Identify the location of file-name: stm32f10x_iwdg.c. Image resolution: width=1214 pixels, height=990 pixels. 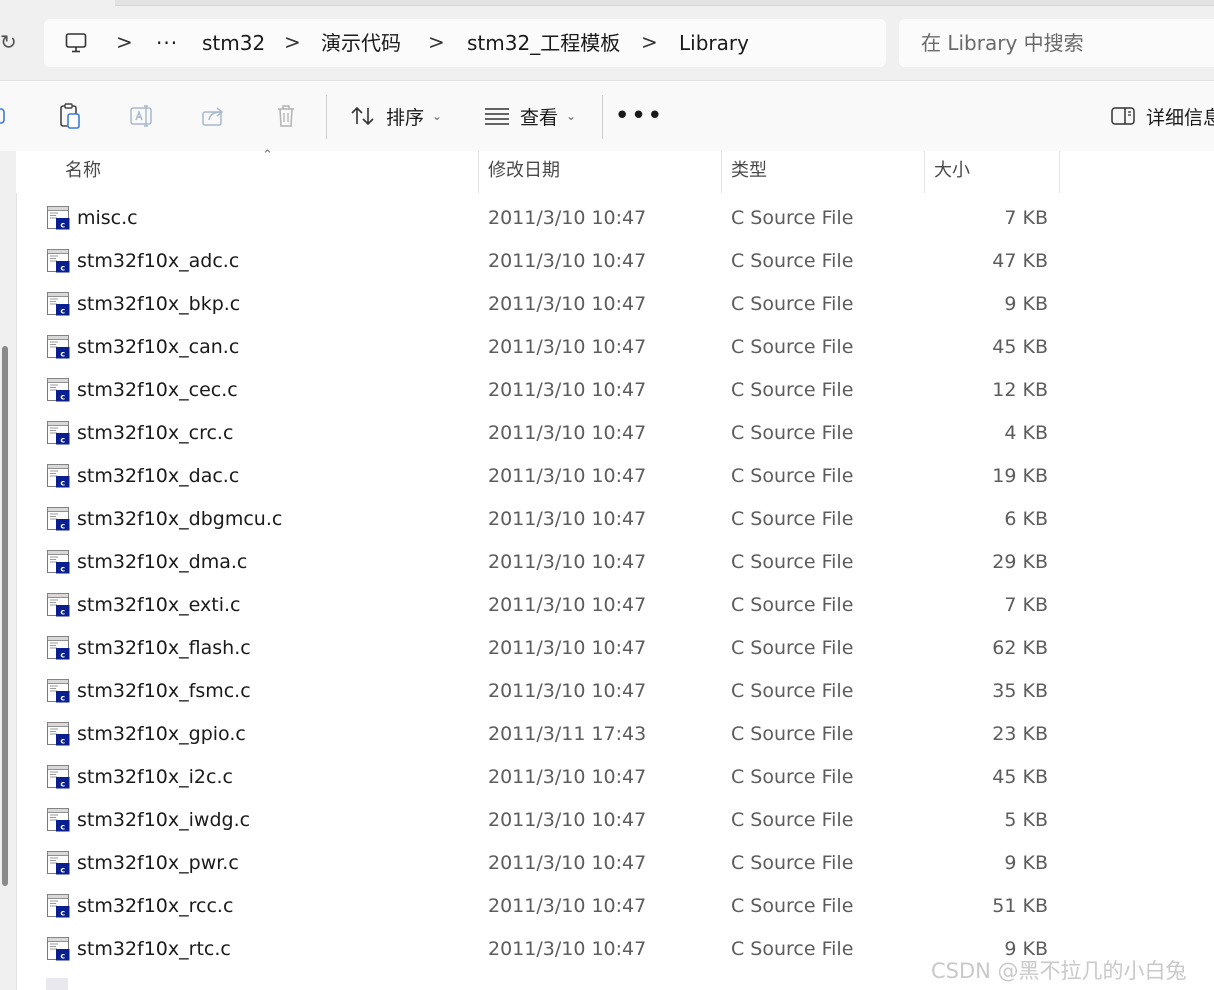
(164, 820).